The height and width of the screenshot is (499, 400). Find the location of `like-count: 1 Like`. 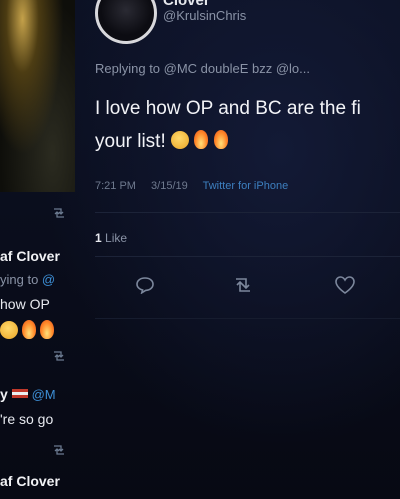

like-count: 1 Like is located at coordinates (111, 238).